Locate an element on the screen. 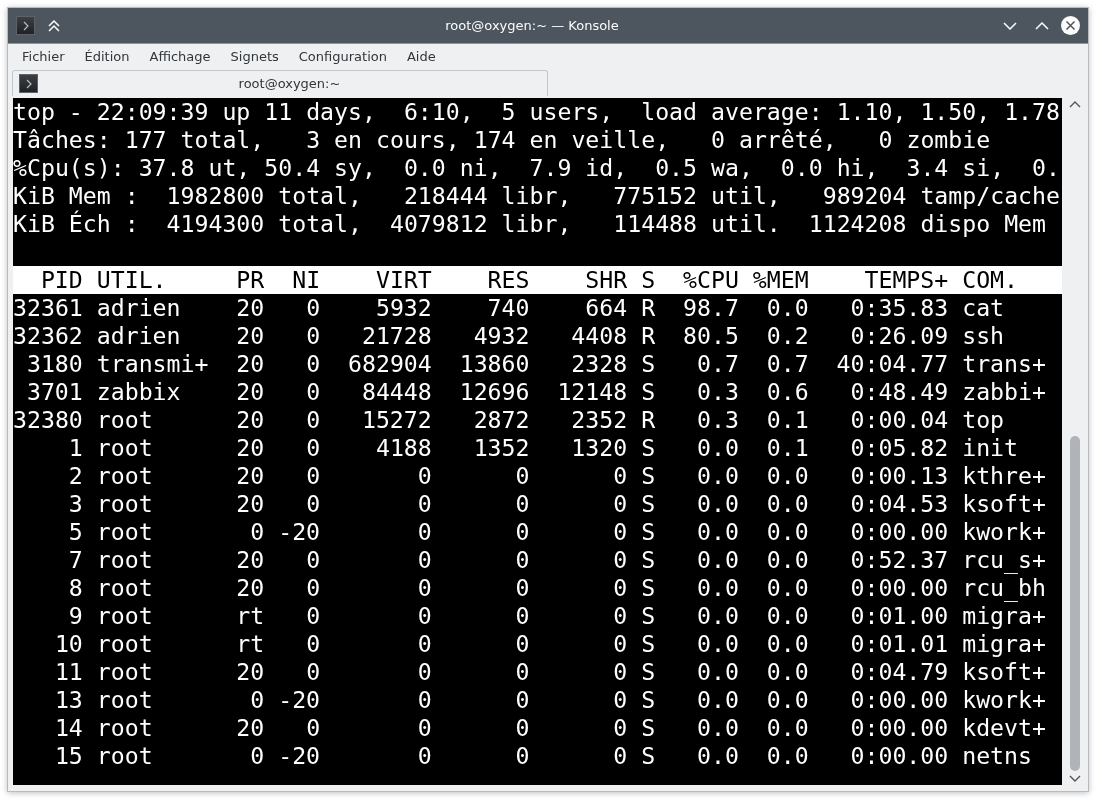 The height and width of the screenshot is (803, 1102). column-header: PR is located at coordinates (250, 280).